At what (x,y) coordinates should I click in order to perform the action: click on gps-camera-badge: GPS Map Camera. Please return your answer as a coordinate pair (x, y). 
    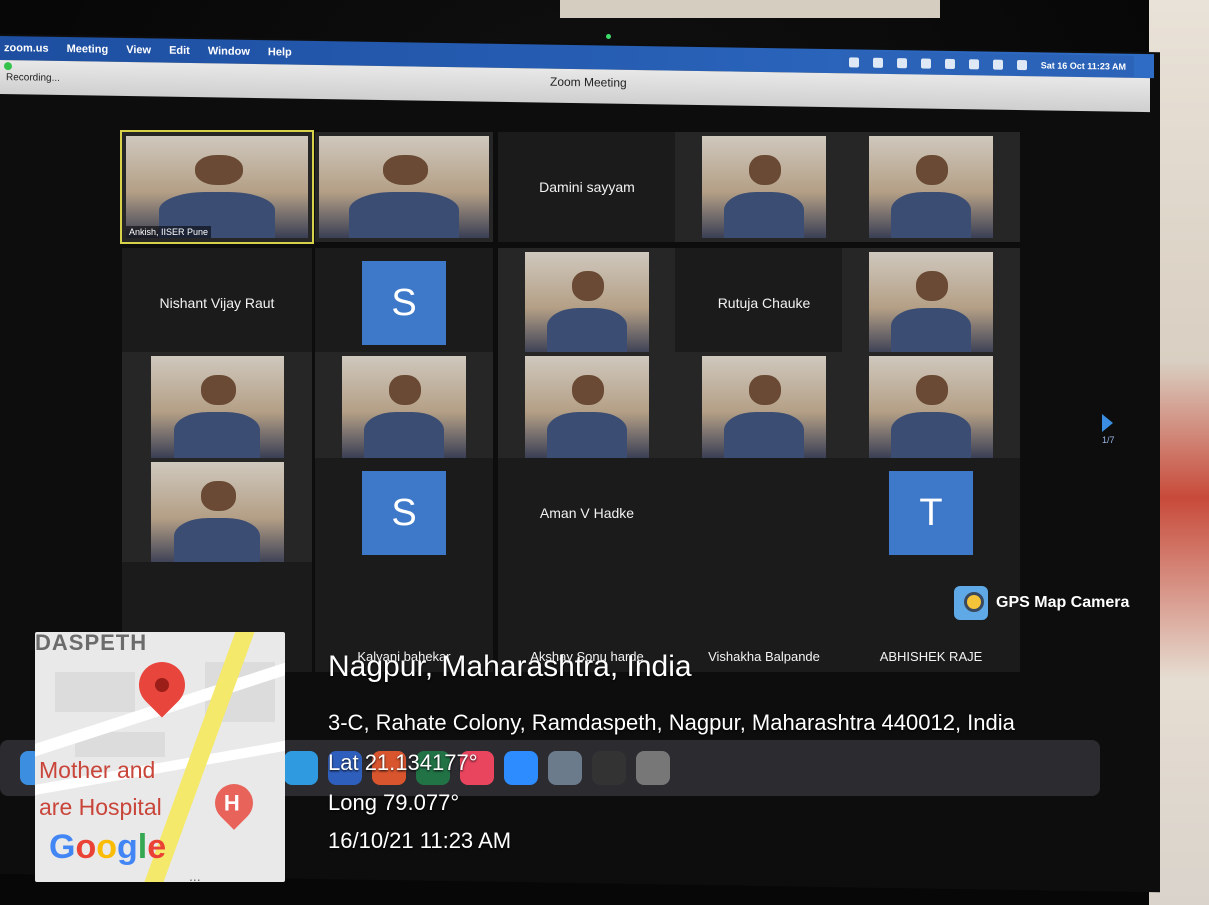
    Looking at the image, I should click on (1041, 603).